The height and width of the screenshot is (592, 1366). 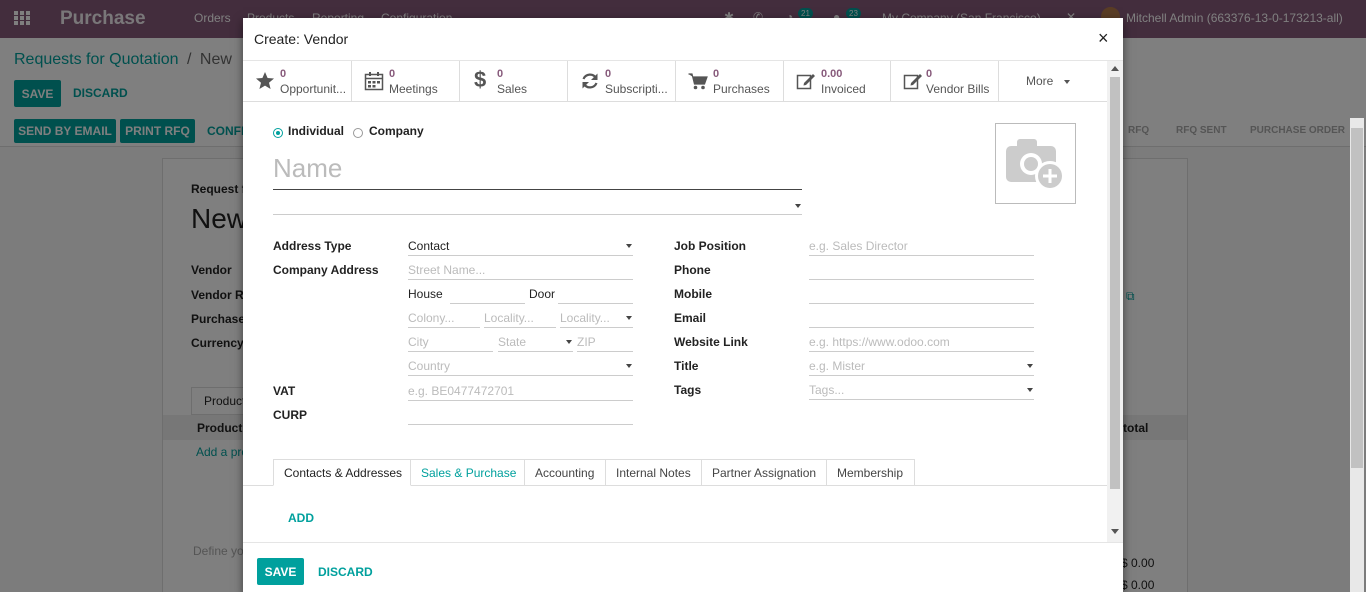 What do you see at coordinates (688, 390) in the screenshot?
I see `tags-label: Tags` at bounding box center [688, 390].